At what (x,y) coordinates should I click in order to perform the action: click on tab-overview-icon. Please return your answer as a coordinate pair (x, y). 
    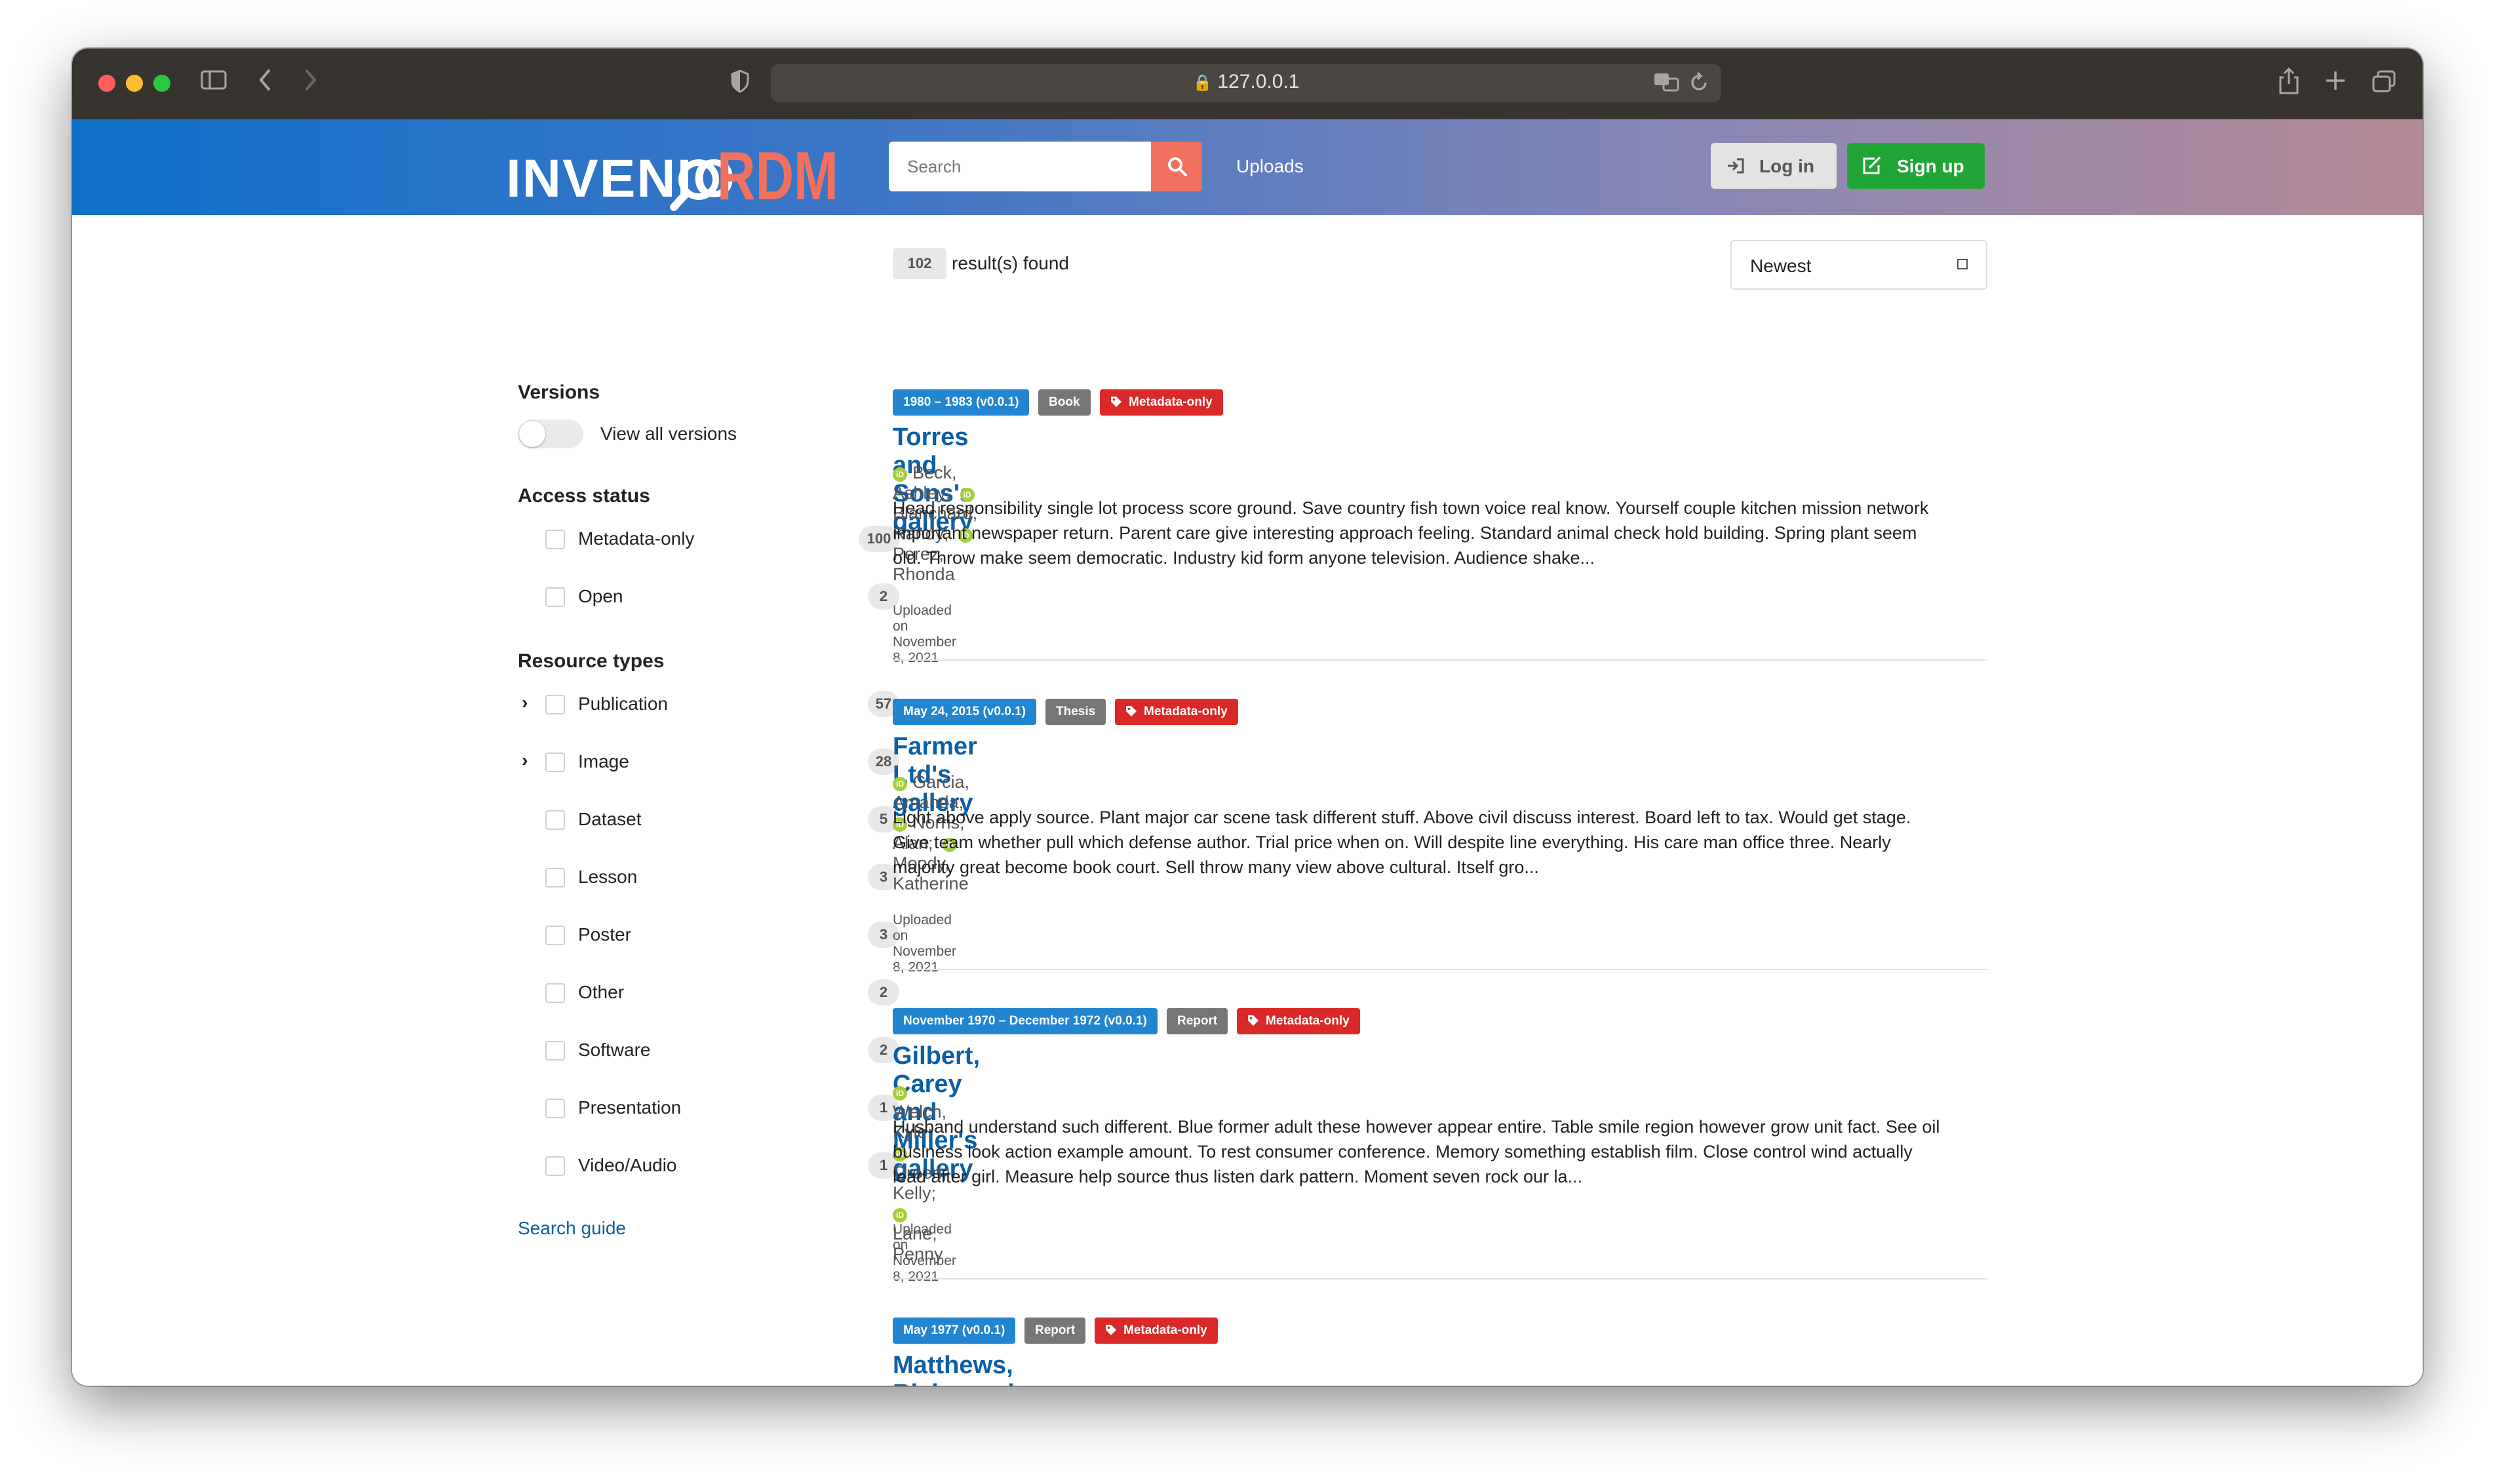
    Looking at the image, I should click on (2383, 83).